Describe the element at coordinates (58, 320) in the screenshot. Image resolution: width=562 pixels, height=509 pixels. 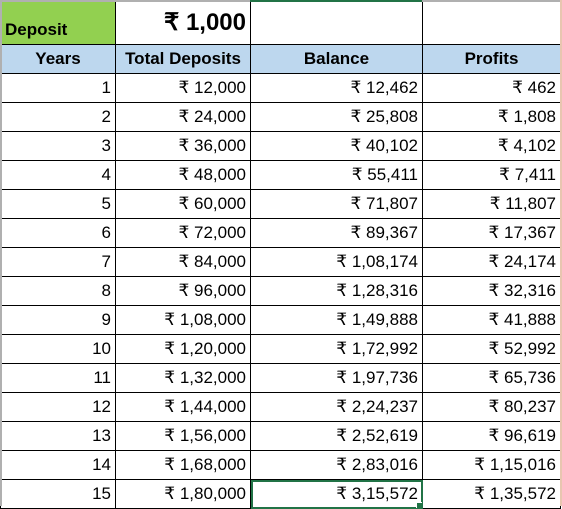
I see `year-cell: 9` at that location.